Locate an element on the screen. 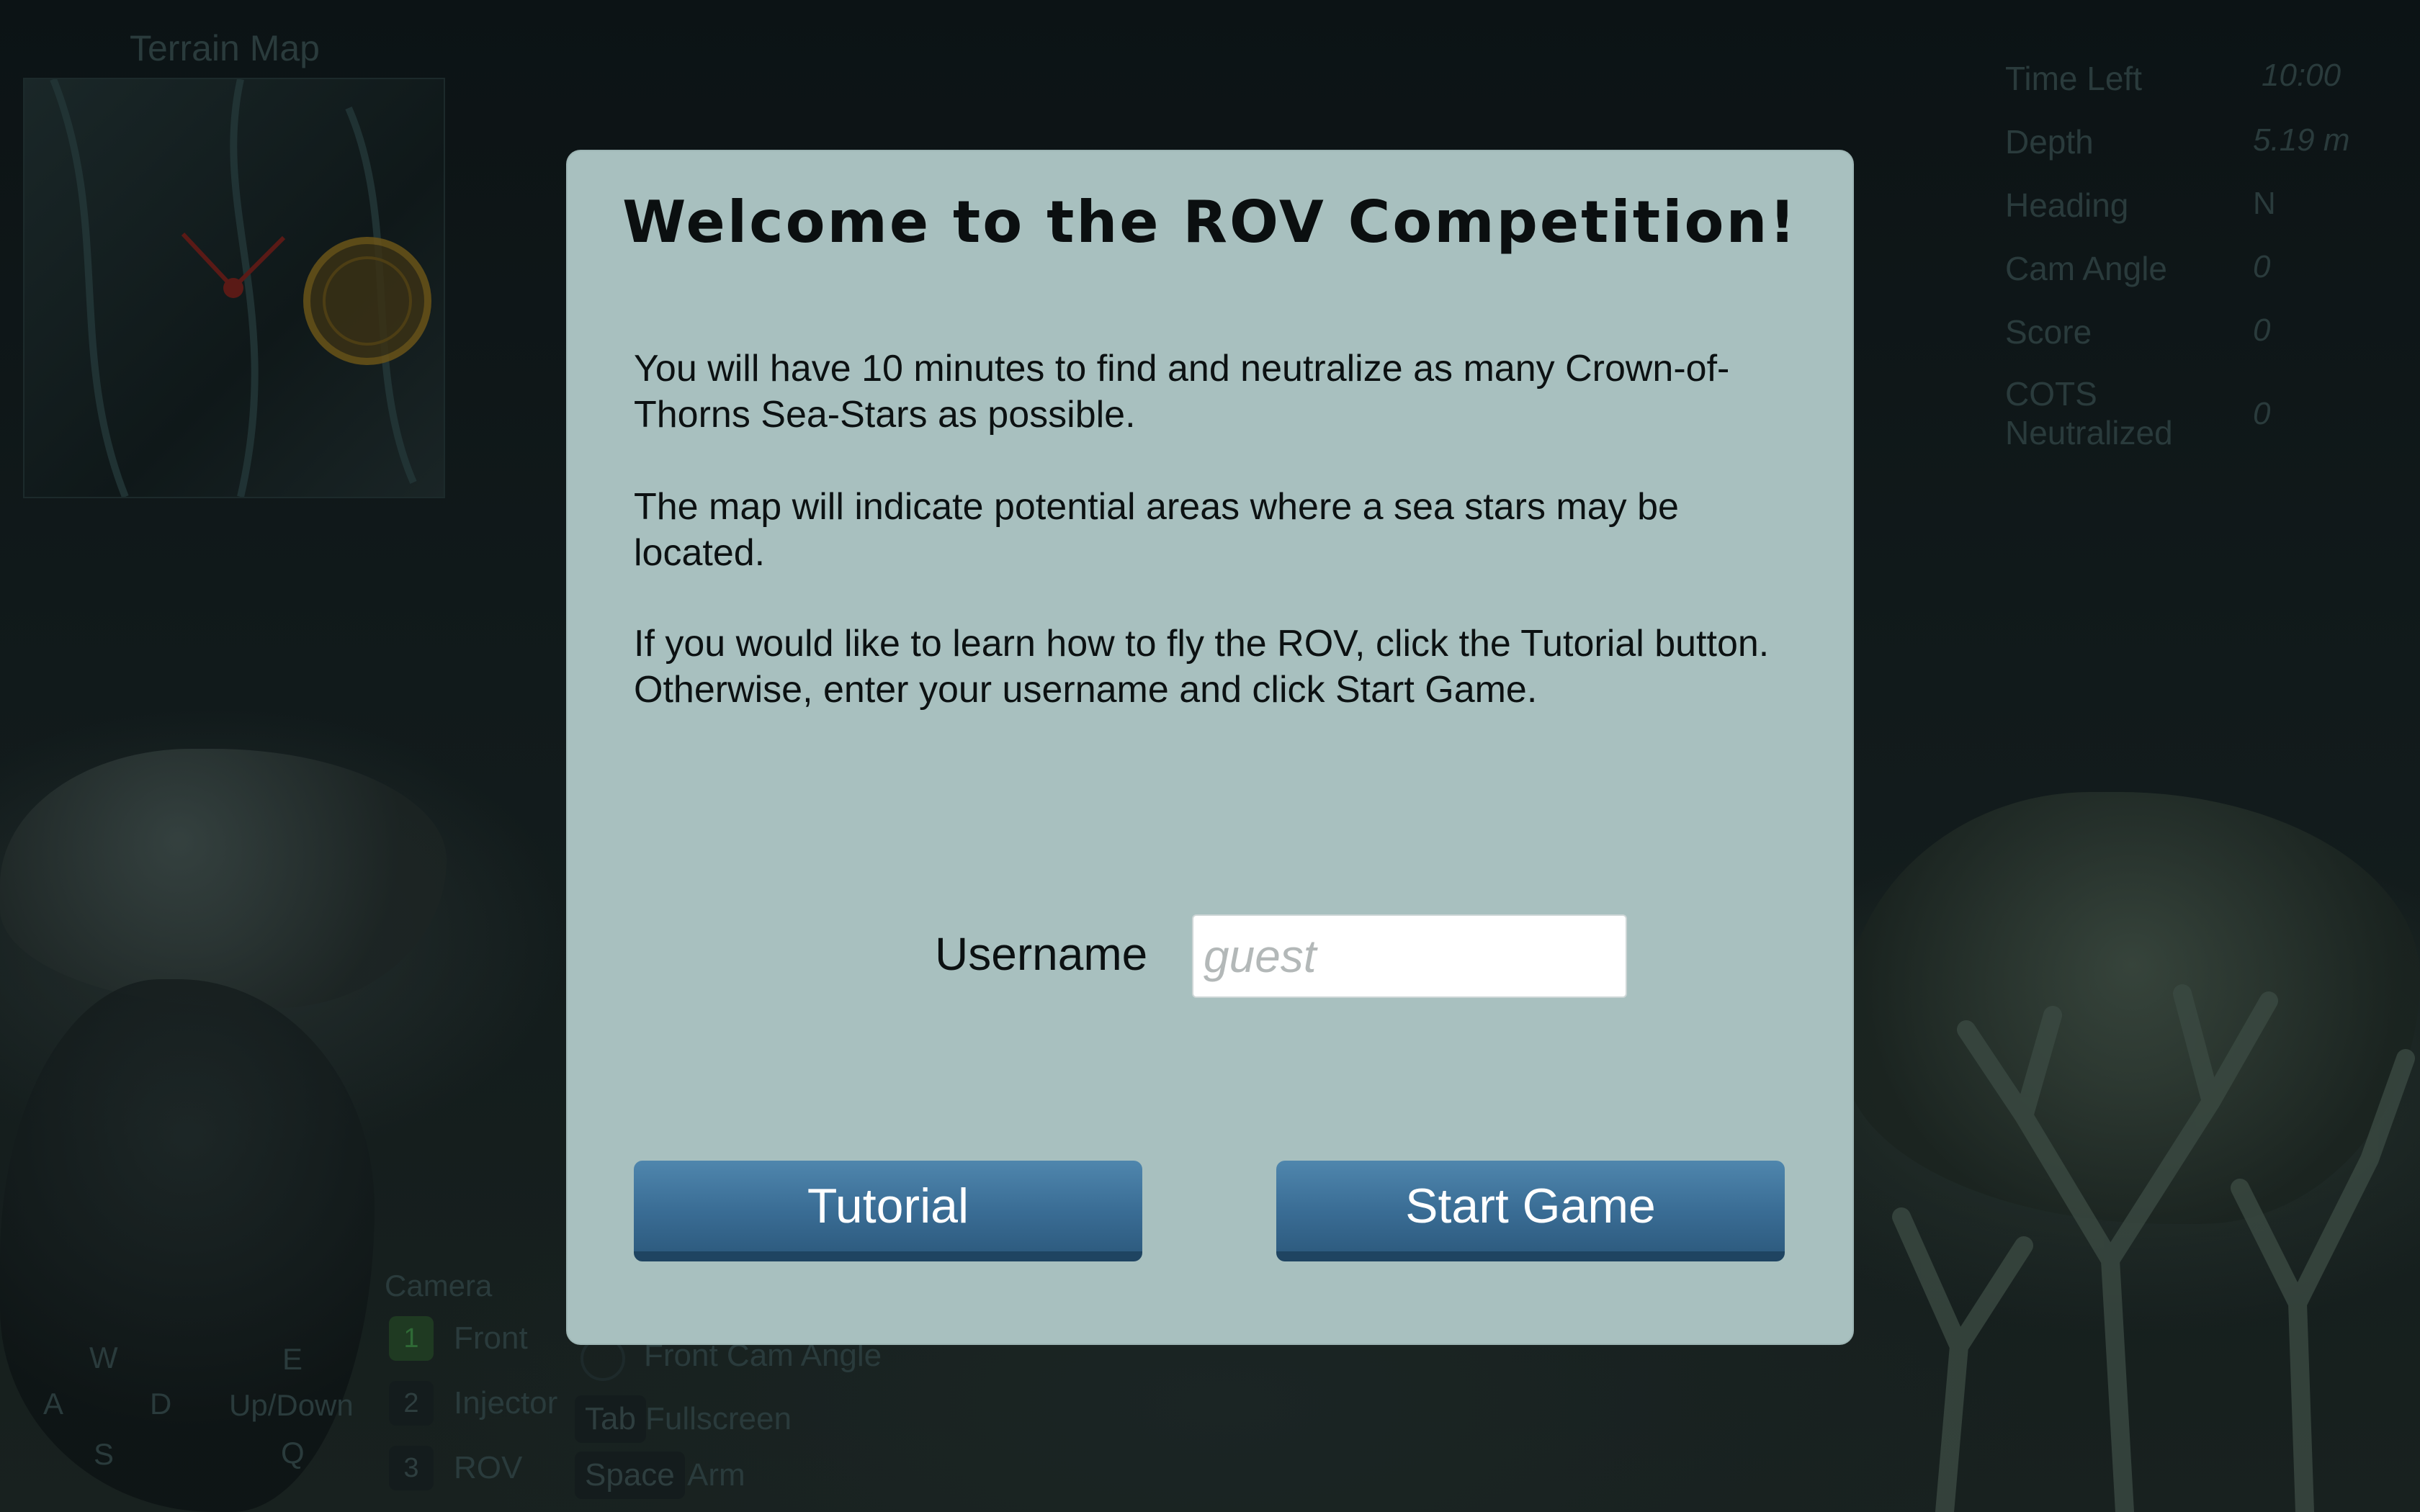  stat-label-time-left: Time Left is located at coordinates (2074, 78).